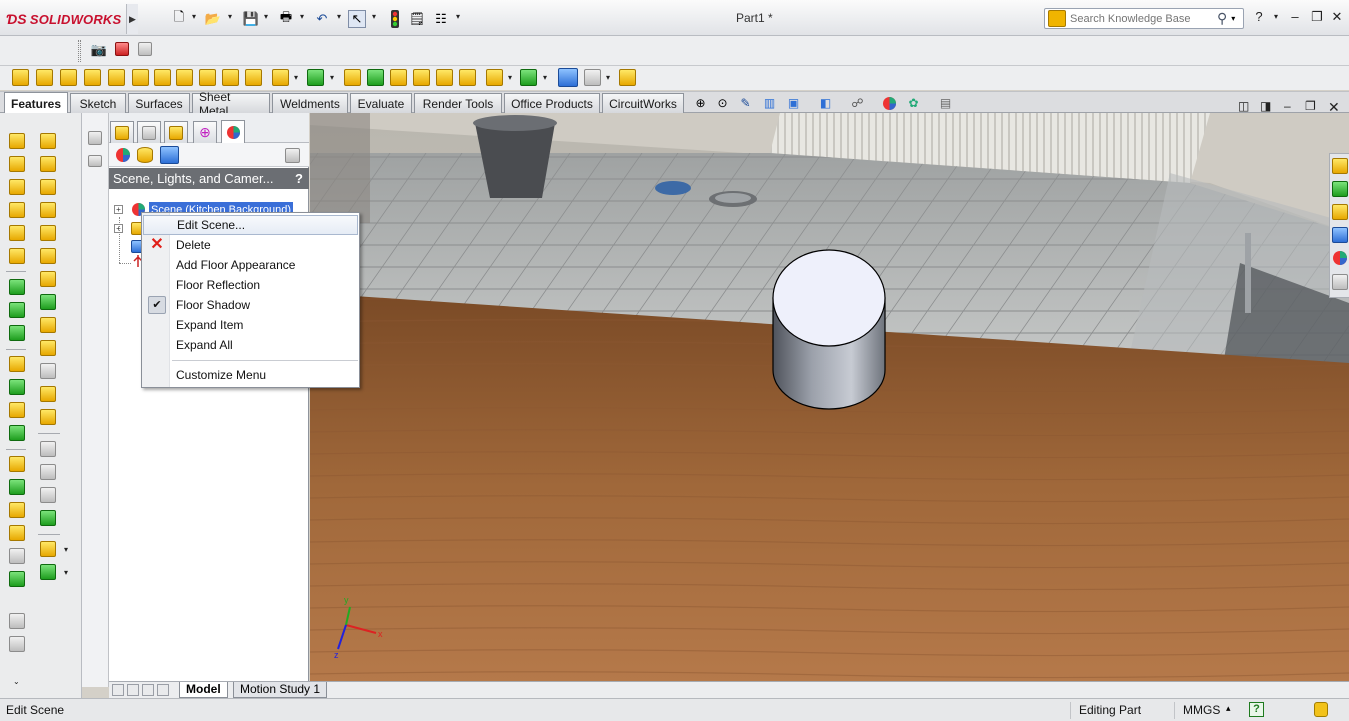 Image resolution: width=1349 pixels, height=721 pixels. What do you see at coordinates (829, 329) in the screenshot?
I see `cylinder-part` at bounding box center [829, 329].